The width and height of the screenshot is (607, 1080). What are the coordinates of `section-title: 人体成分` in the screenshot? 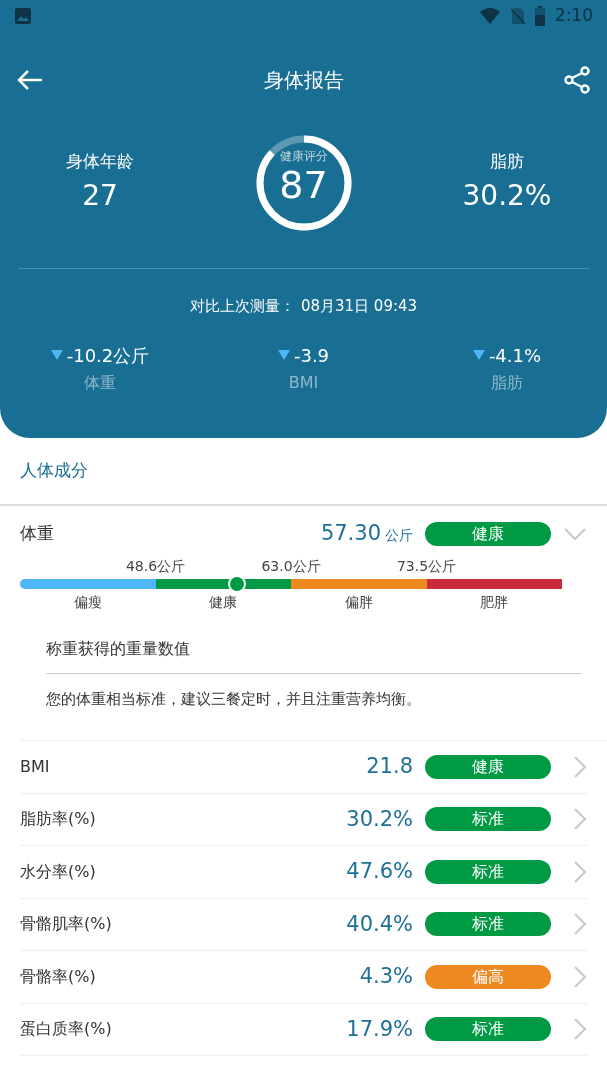 It's located at (54, 470).